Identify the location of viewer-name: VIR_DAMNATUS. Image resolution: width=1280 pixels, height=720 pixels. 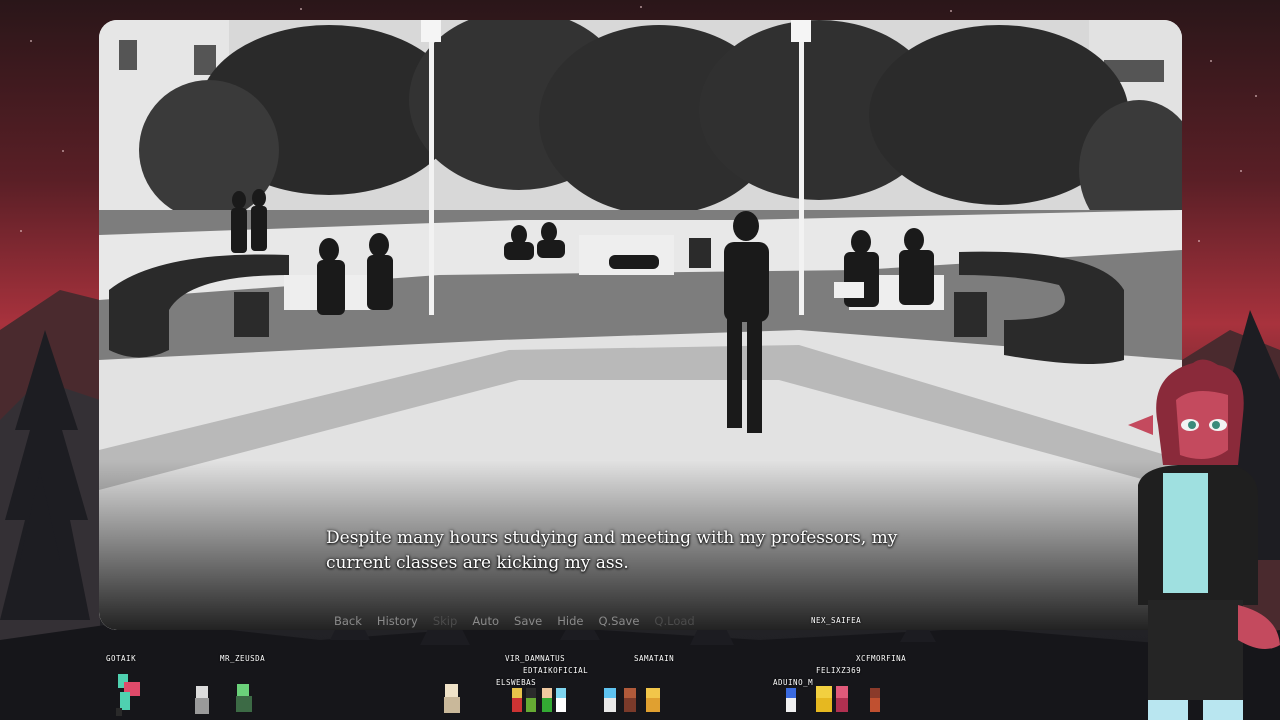
(535, 658).